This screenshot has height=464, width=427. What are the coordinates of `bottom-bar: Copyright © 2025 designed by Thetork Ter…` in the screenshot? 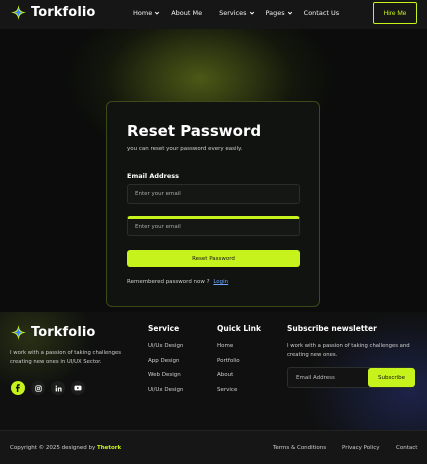 It's located at (213, 447).